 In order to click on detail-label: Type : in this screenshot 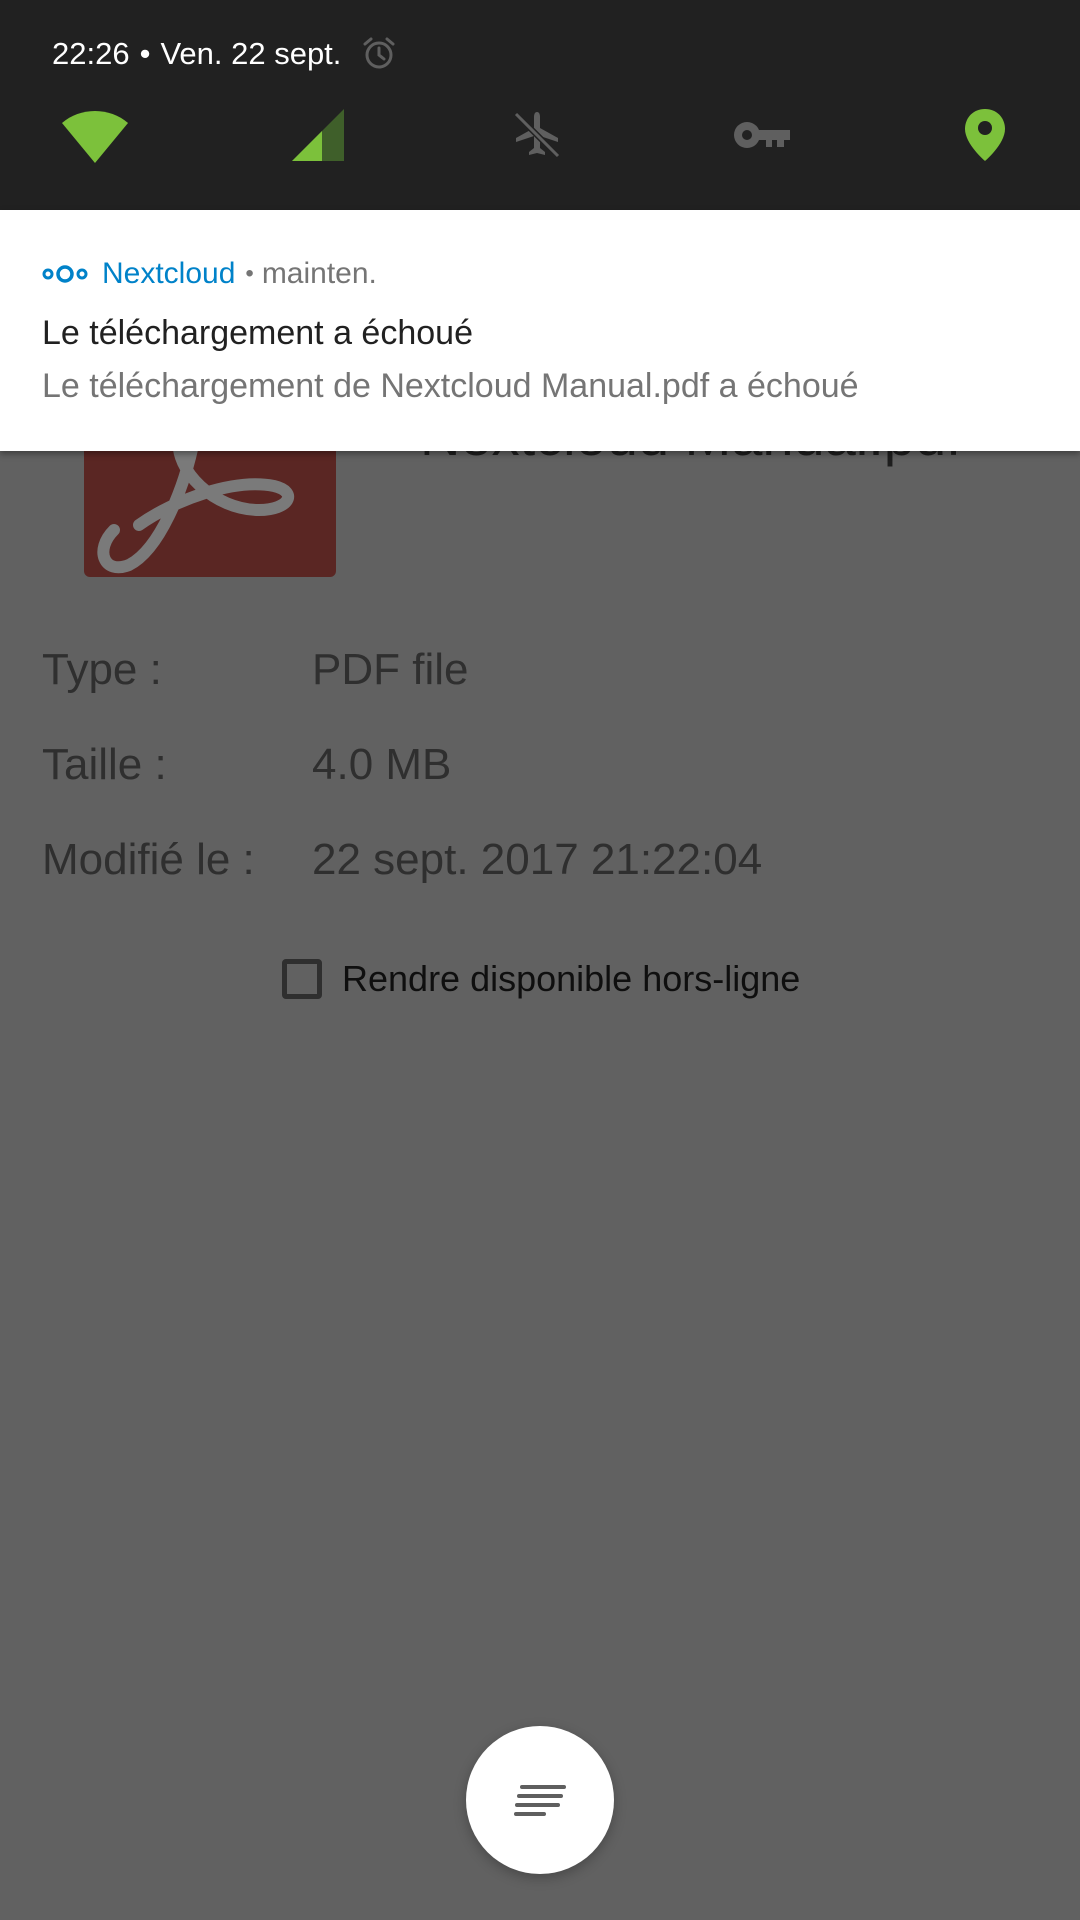, I will do `click(102, 669)`.